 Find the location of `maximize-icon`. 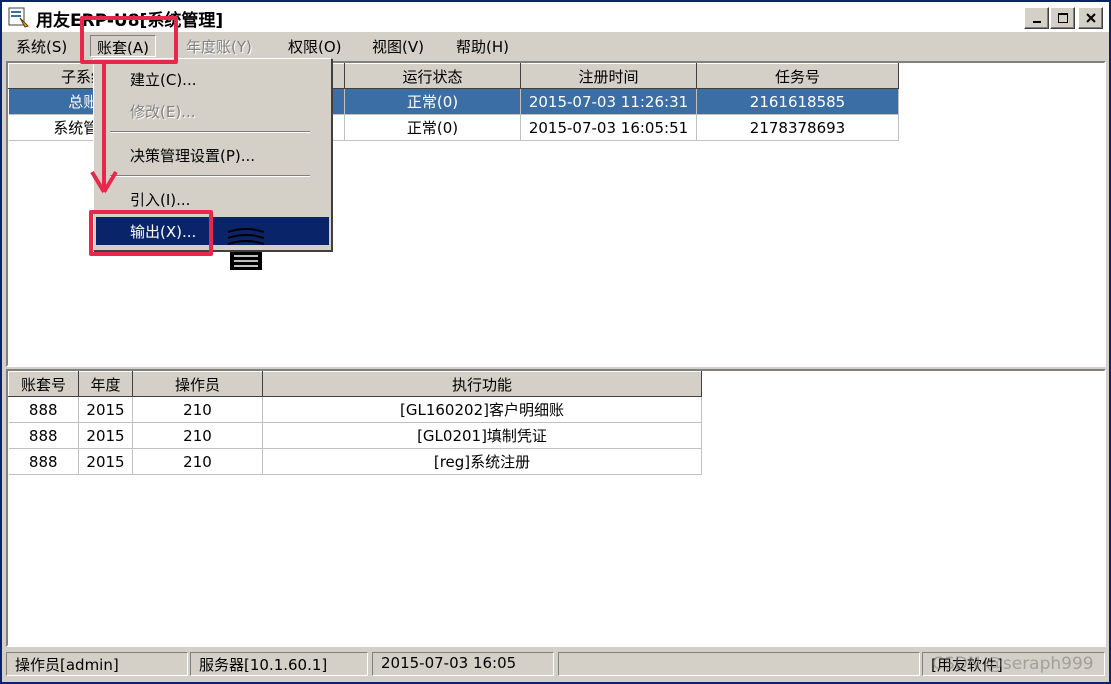

maximize-icon is located at coordinates (1062, 18).